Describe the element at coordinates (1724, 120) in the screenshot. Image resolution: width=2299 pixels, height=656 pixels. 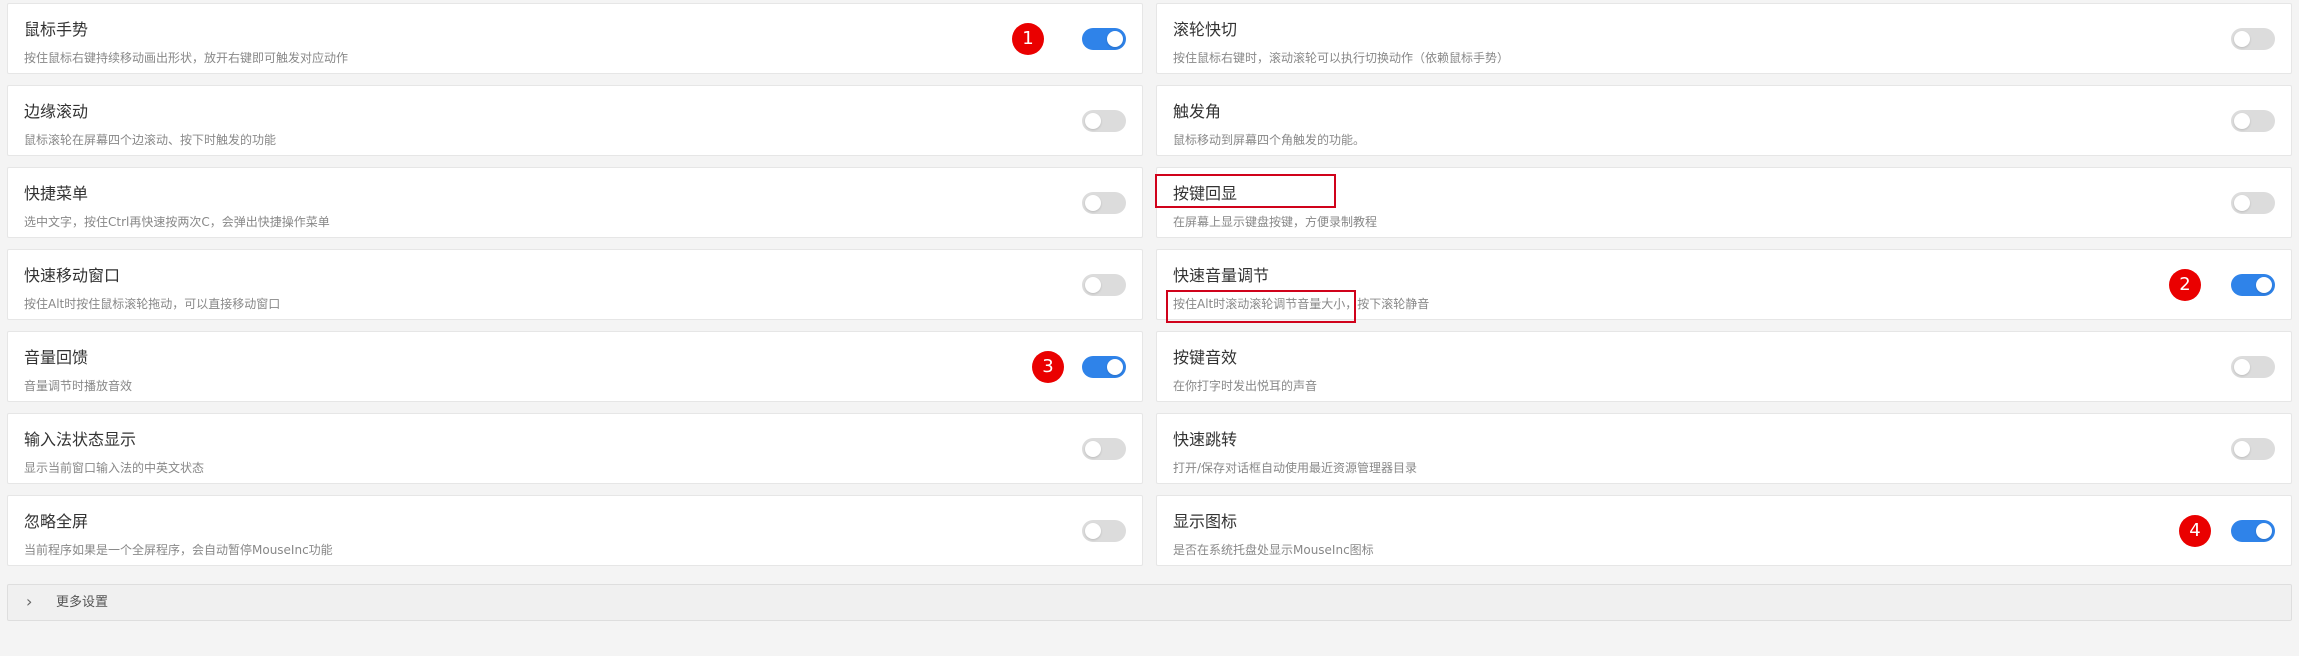
I see `setting-hot-corner: 触发角 鼠标移动到屏幕四个角触发的功能。` at that location.